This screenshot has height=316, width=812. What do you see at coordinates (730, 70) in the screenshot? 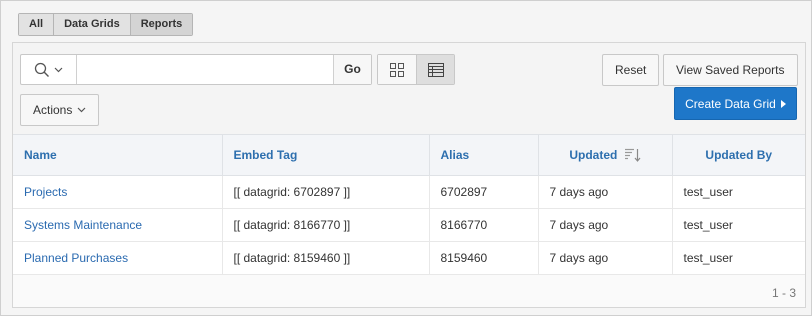
I see `view-saved-reports-button: View Saved Reports` at bounding box center [730, 70].